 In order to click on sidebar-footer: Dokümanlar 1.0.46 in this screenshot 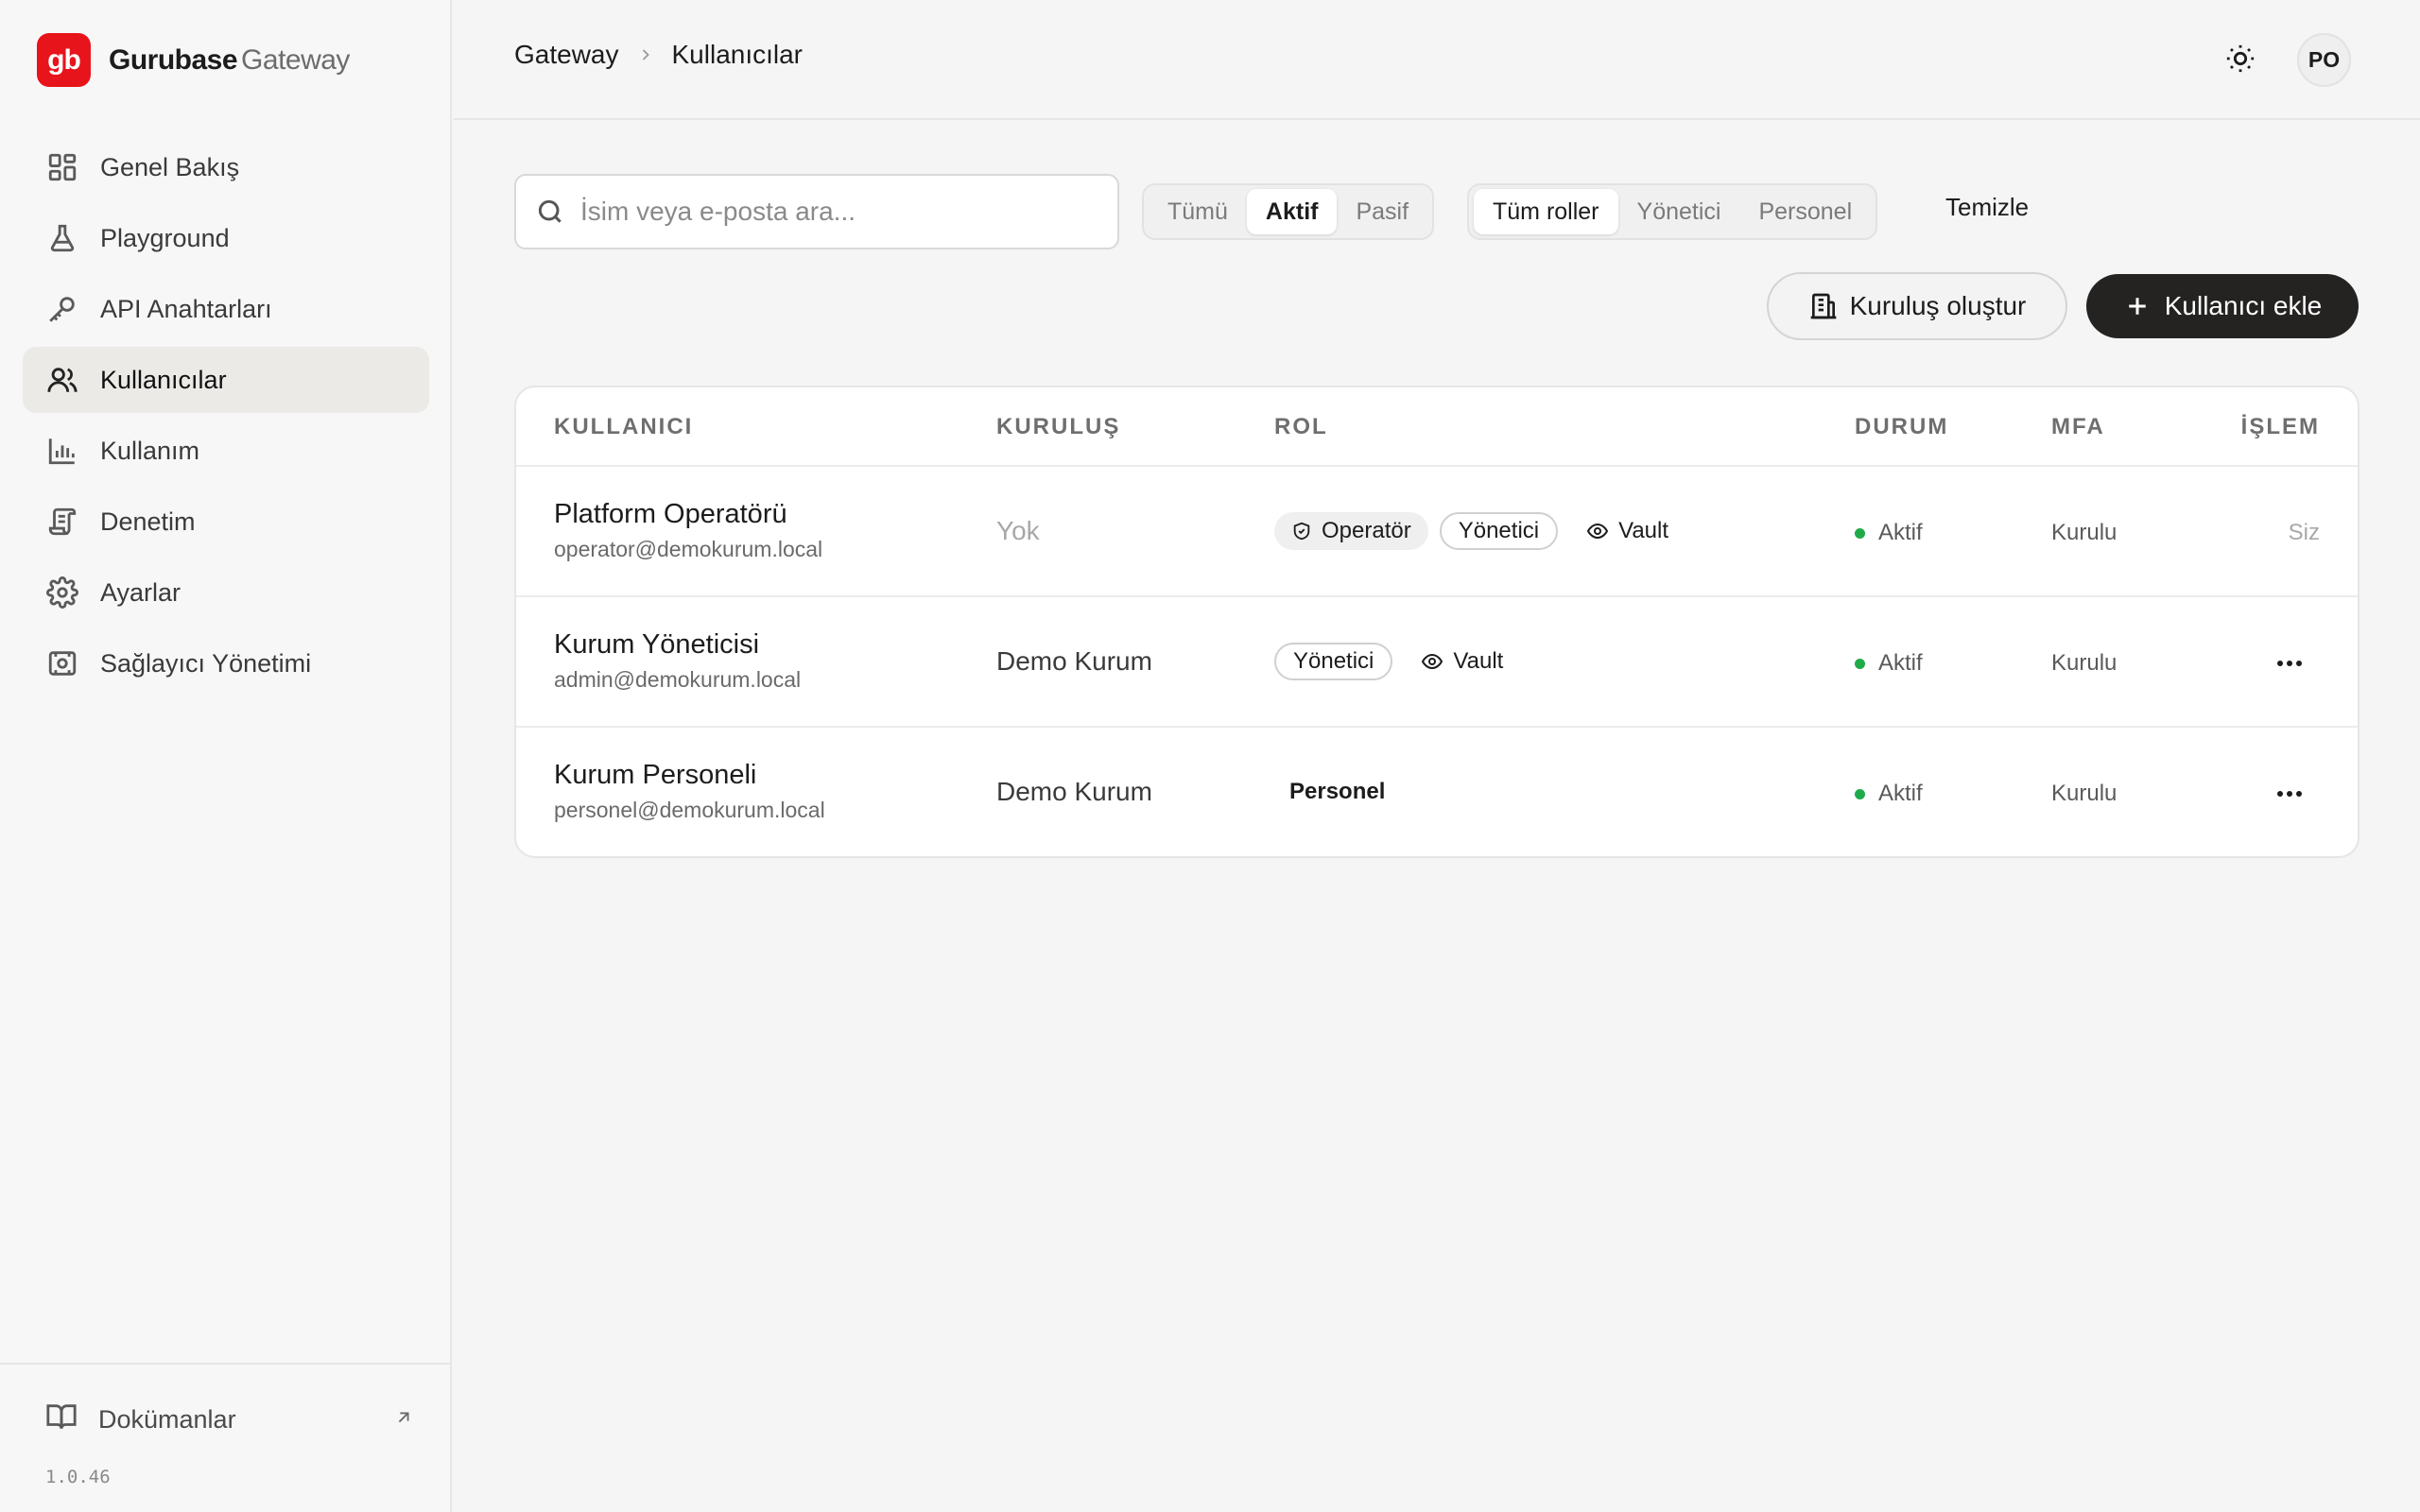, I will do `click(226, 1437)`.